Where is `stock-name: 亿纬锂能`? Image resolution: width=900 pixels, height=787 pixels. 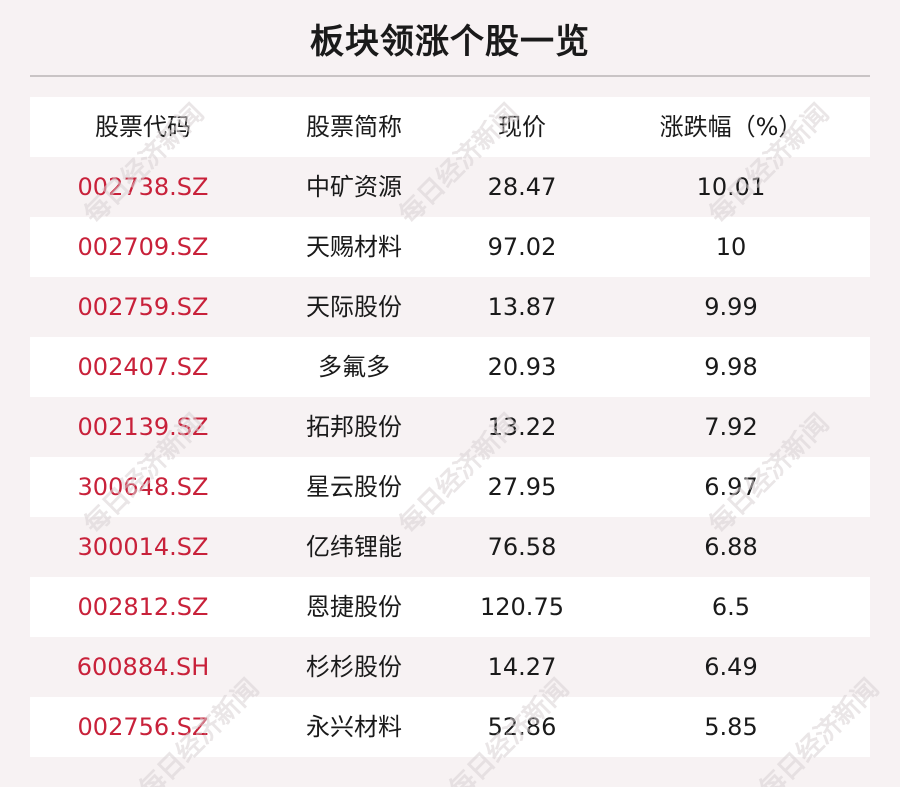
stock-name: 亿纬锂能 is located at coordinates (354, 547).